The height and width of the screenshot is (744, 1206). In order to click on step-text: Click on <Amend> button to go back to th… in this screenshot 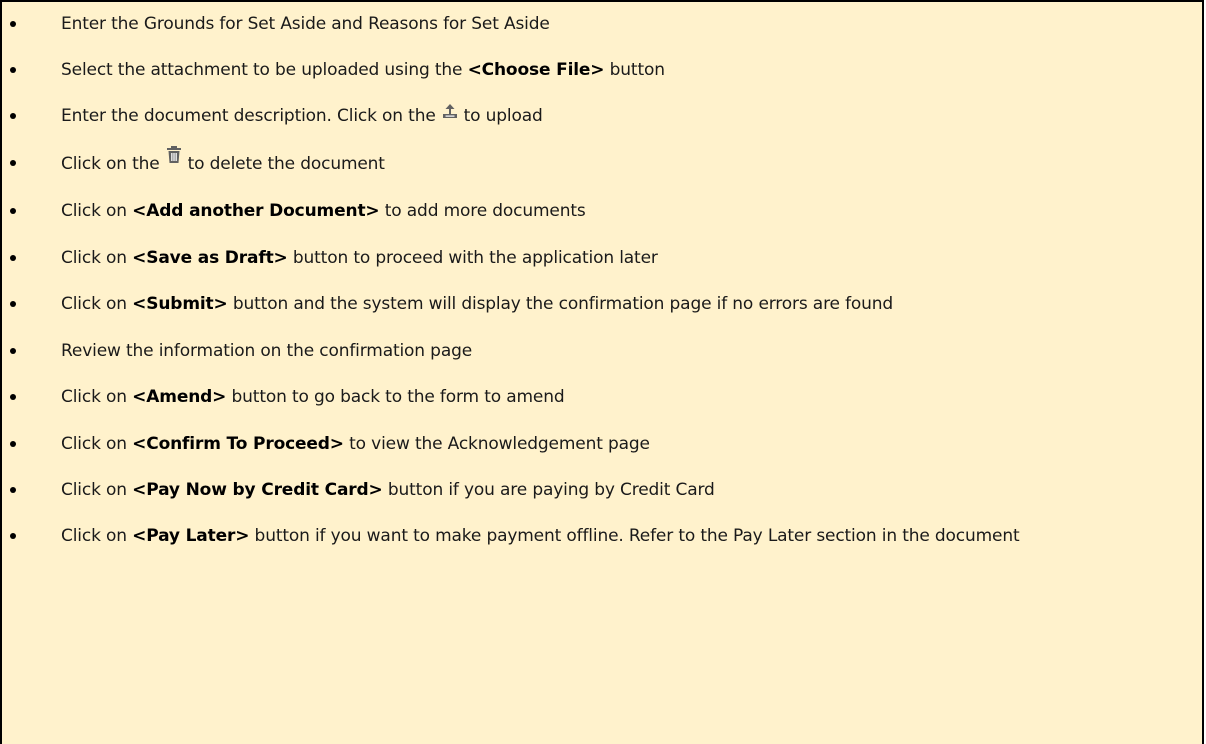, I will do `click(623, 397)`.